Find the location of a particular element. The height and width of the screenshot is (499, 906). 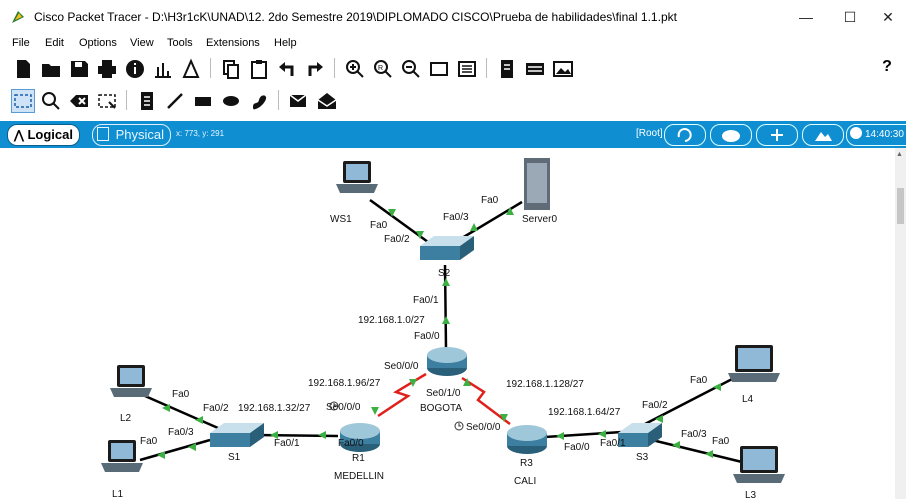

logical-icon: ⋀ is located at coordinates (19, 135).